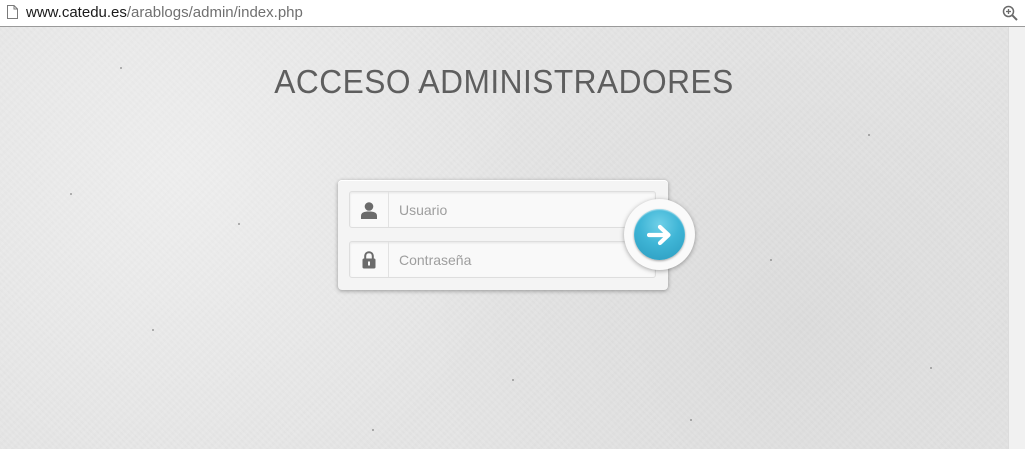 The image size is (1025, 449). I want to click on username-input, so click(501, 209).